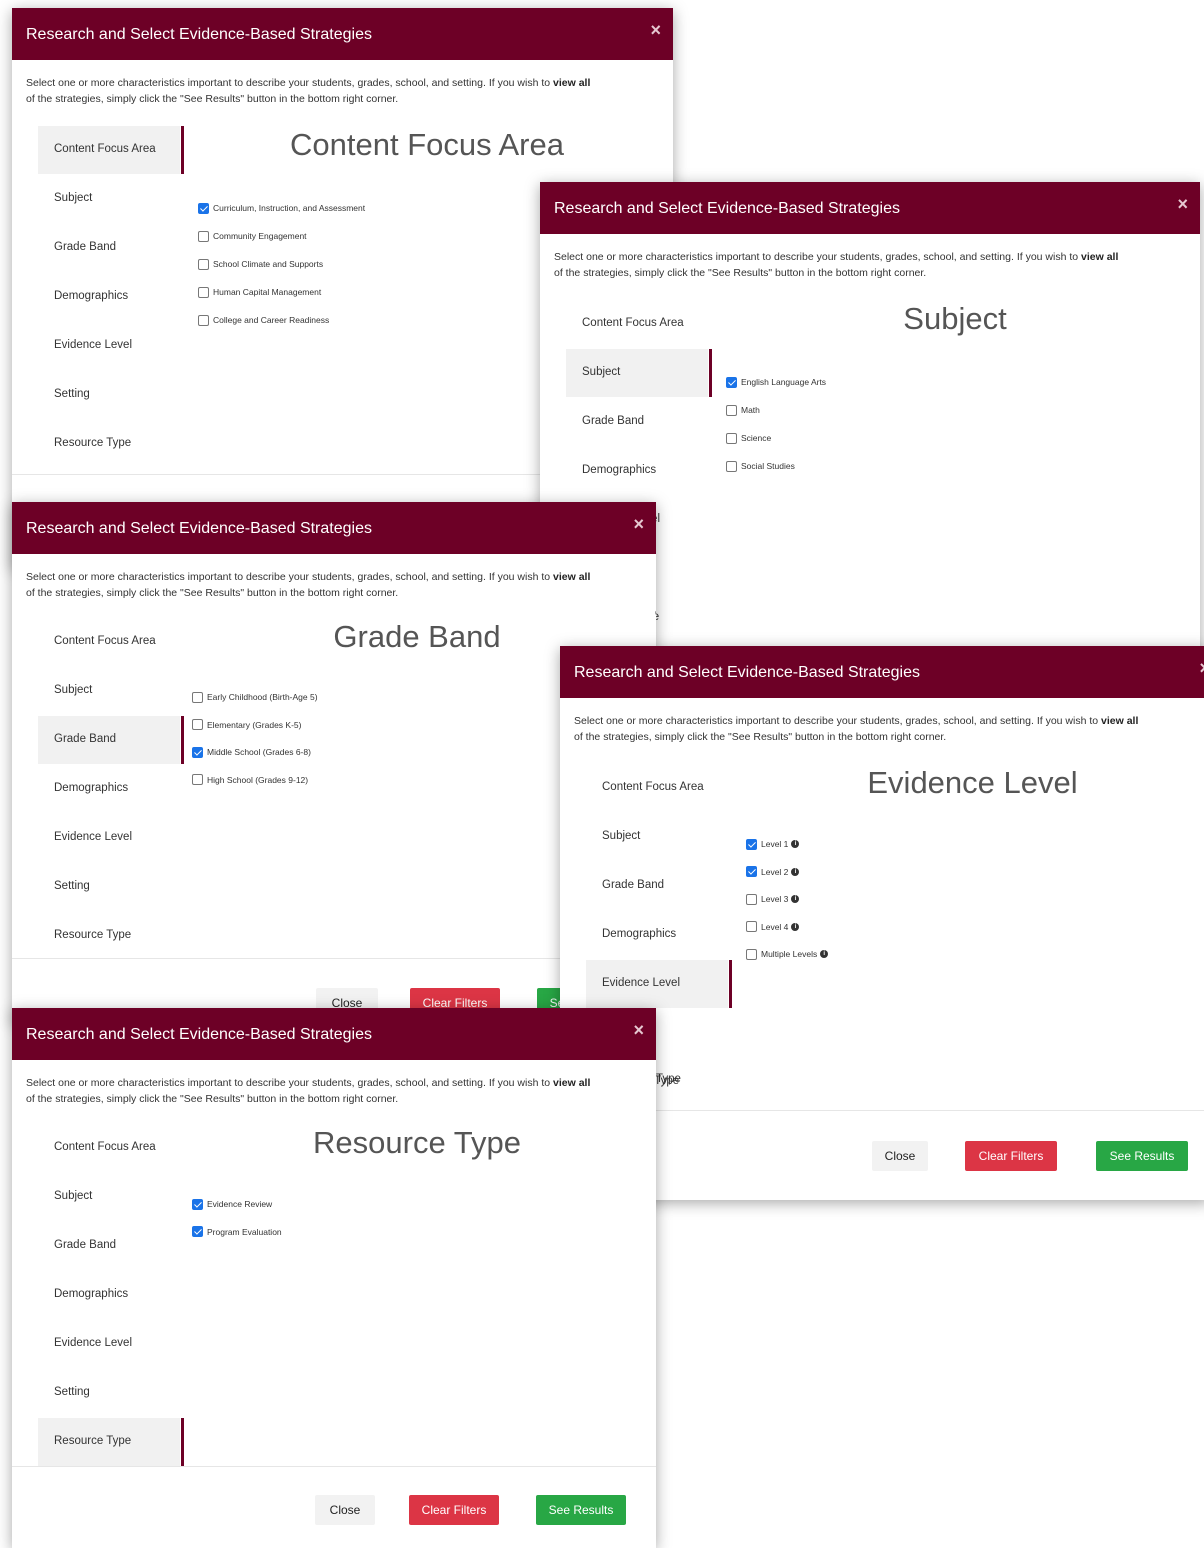  What do you see at coordinates (773, 872) in the screenshot?
I see `filter-option: Level 2i` at bounding box center [773, 872].